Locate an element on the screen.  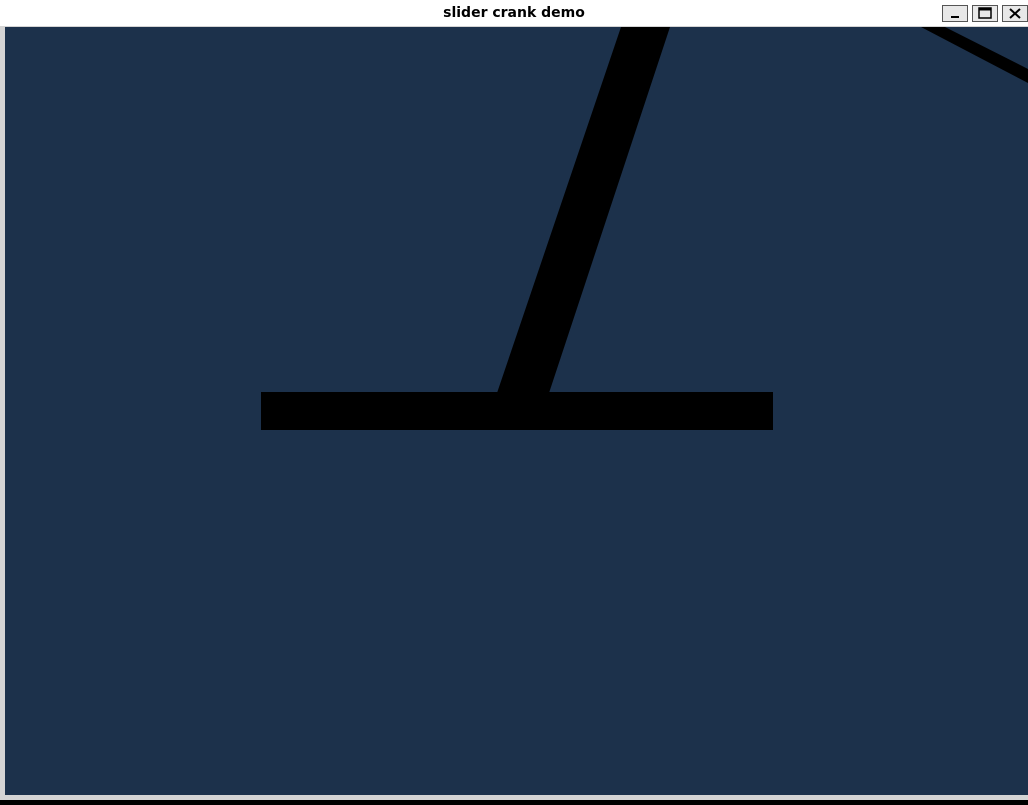
minimize-button is located at coordinates (955, 13).